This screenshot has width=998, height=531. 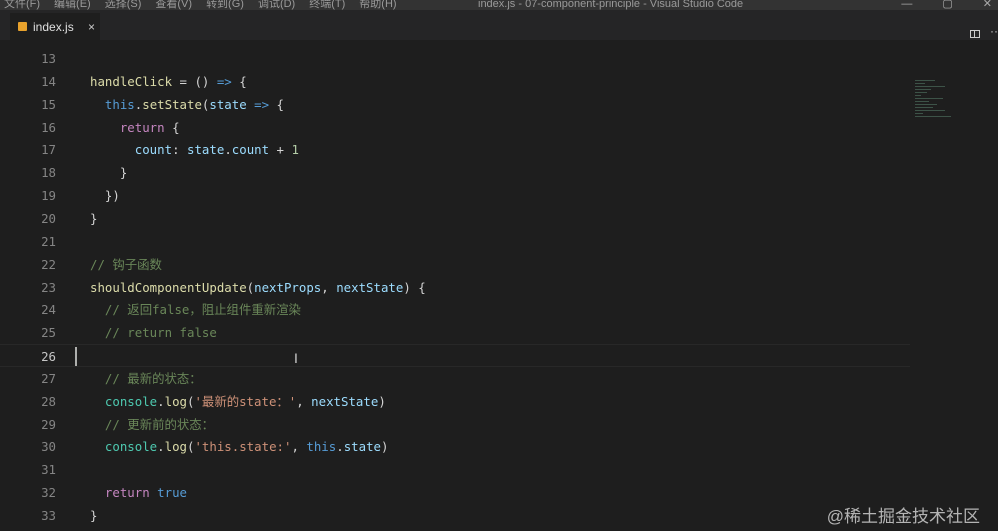 What do you see at coordinates (277, 104) in the screenshot?
I see `code-token: {` at bounding box center [277, 104].